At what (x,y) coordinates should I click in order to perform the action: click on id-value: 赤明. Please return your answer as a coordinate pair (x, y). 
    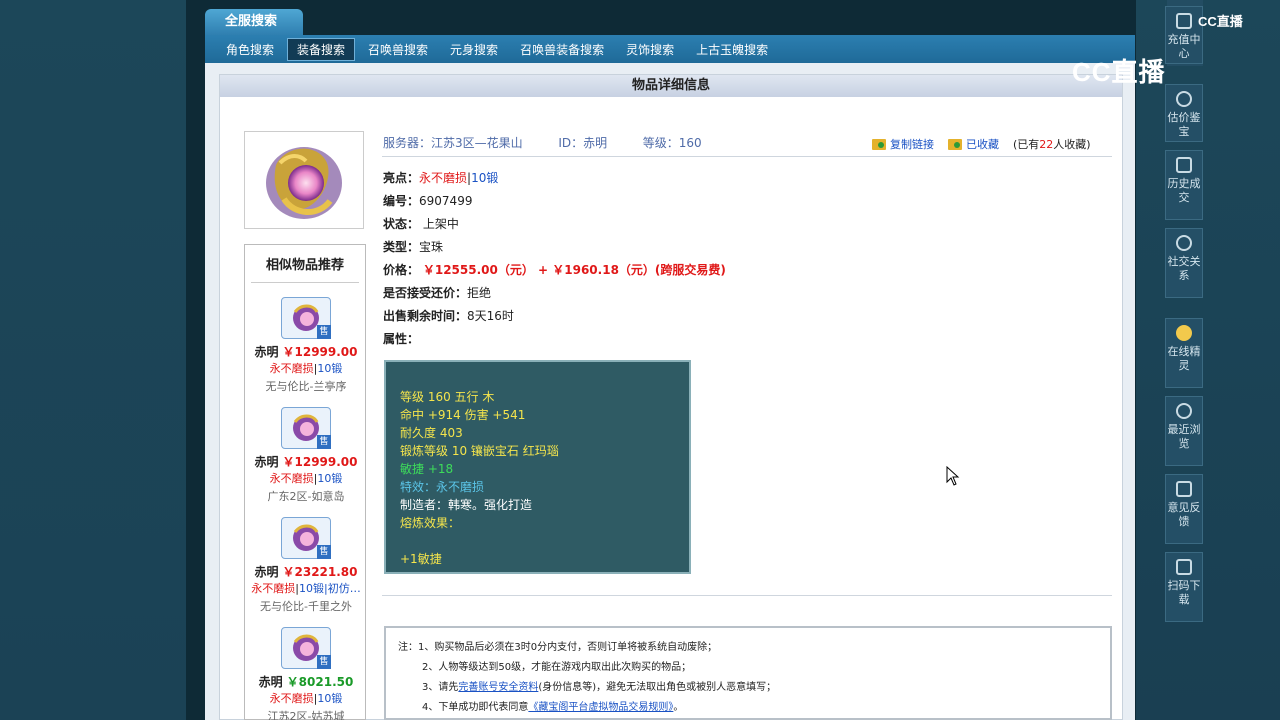
    Looking at the image, I should click on (595, 143).